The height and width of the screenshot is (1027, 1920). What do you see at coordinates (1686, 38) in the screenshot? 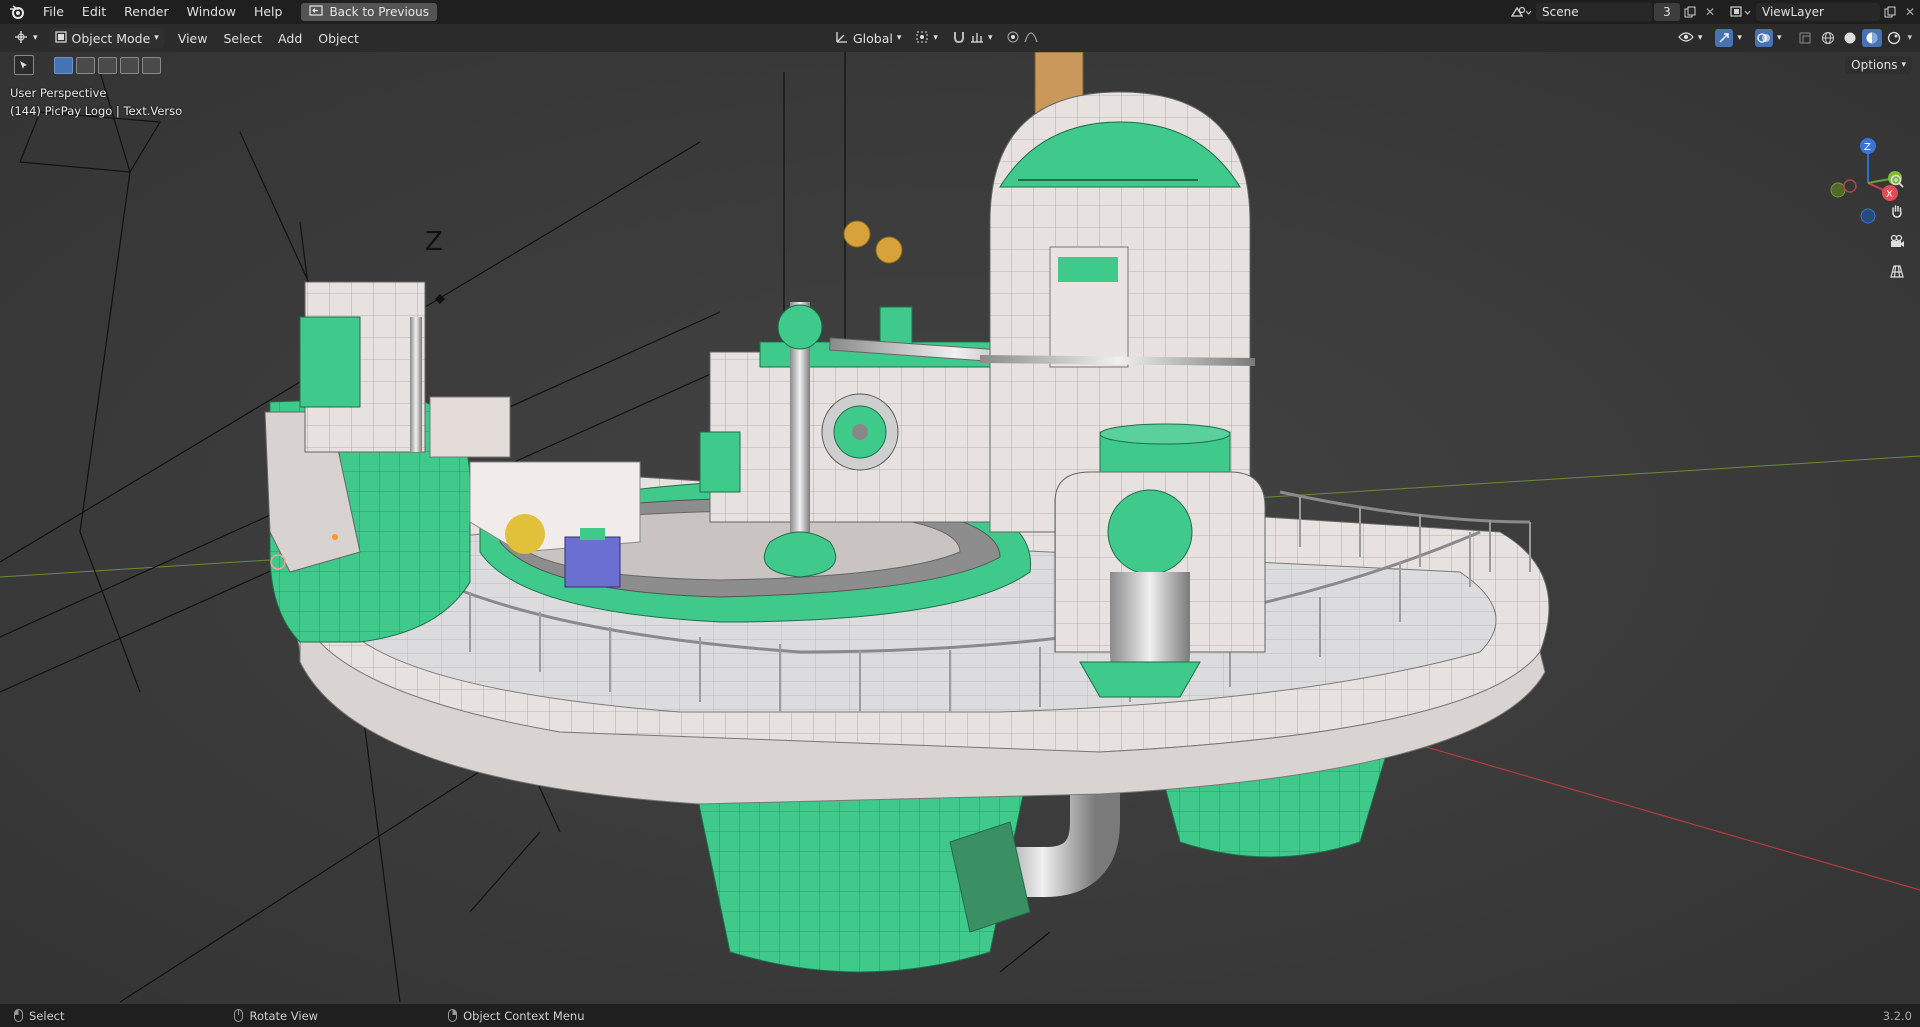
I see `eye-visibility-icon` at bounding box center [1686, 38].